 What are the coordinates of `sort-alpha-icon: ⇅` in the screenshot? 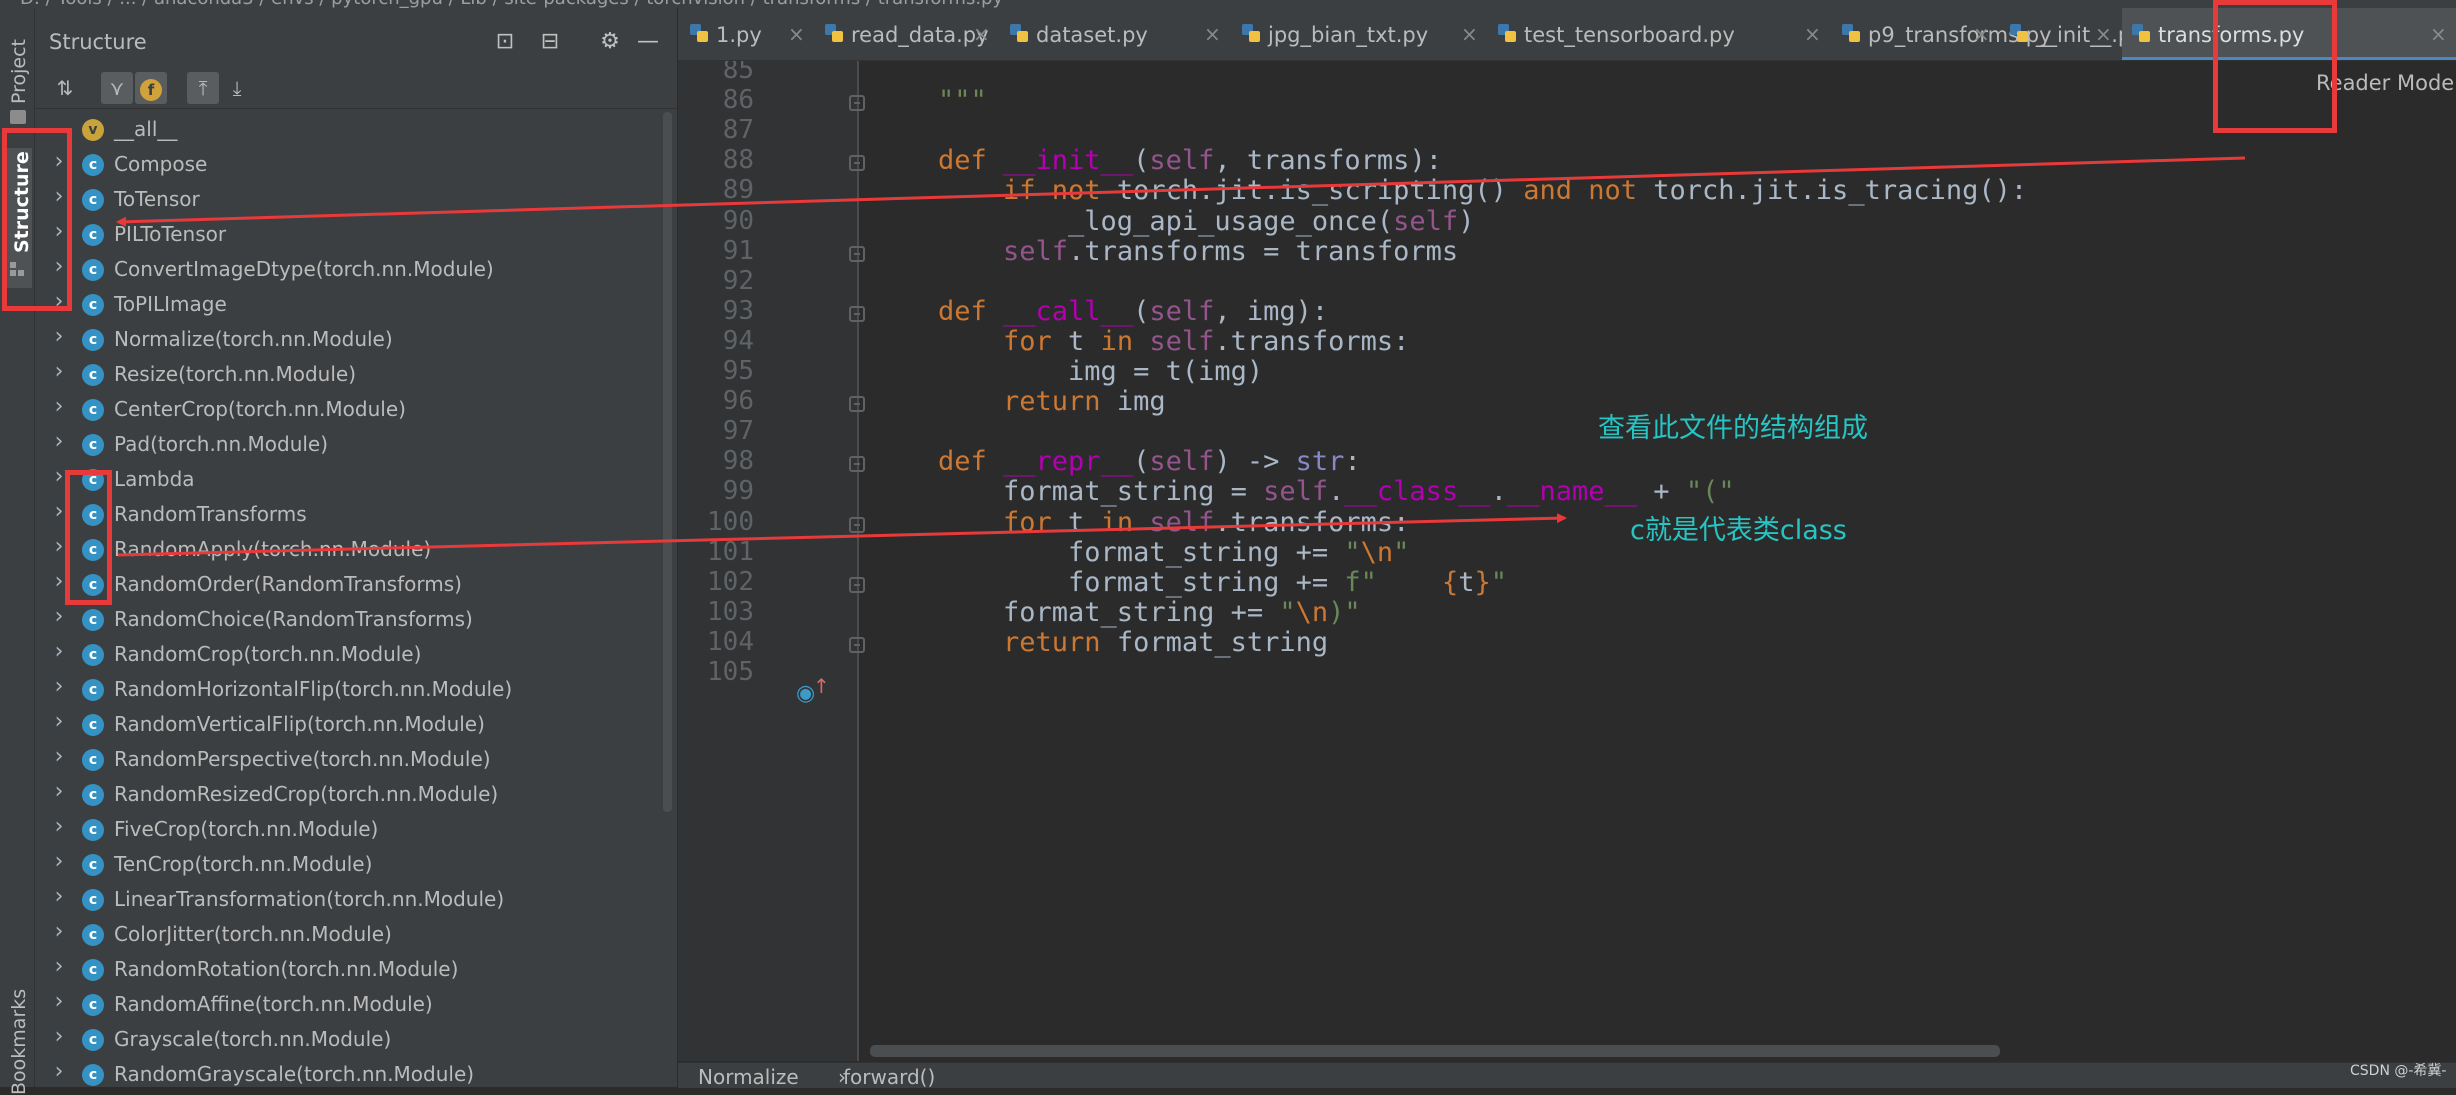 It's located at (65, 88).